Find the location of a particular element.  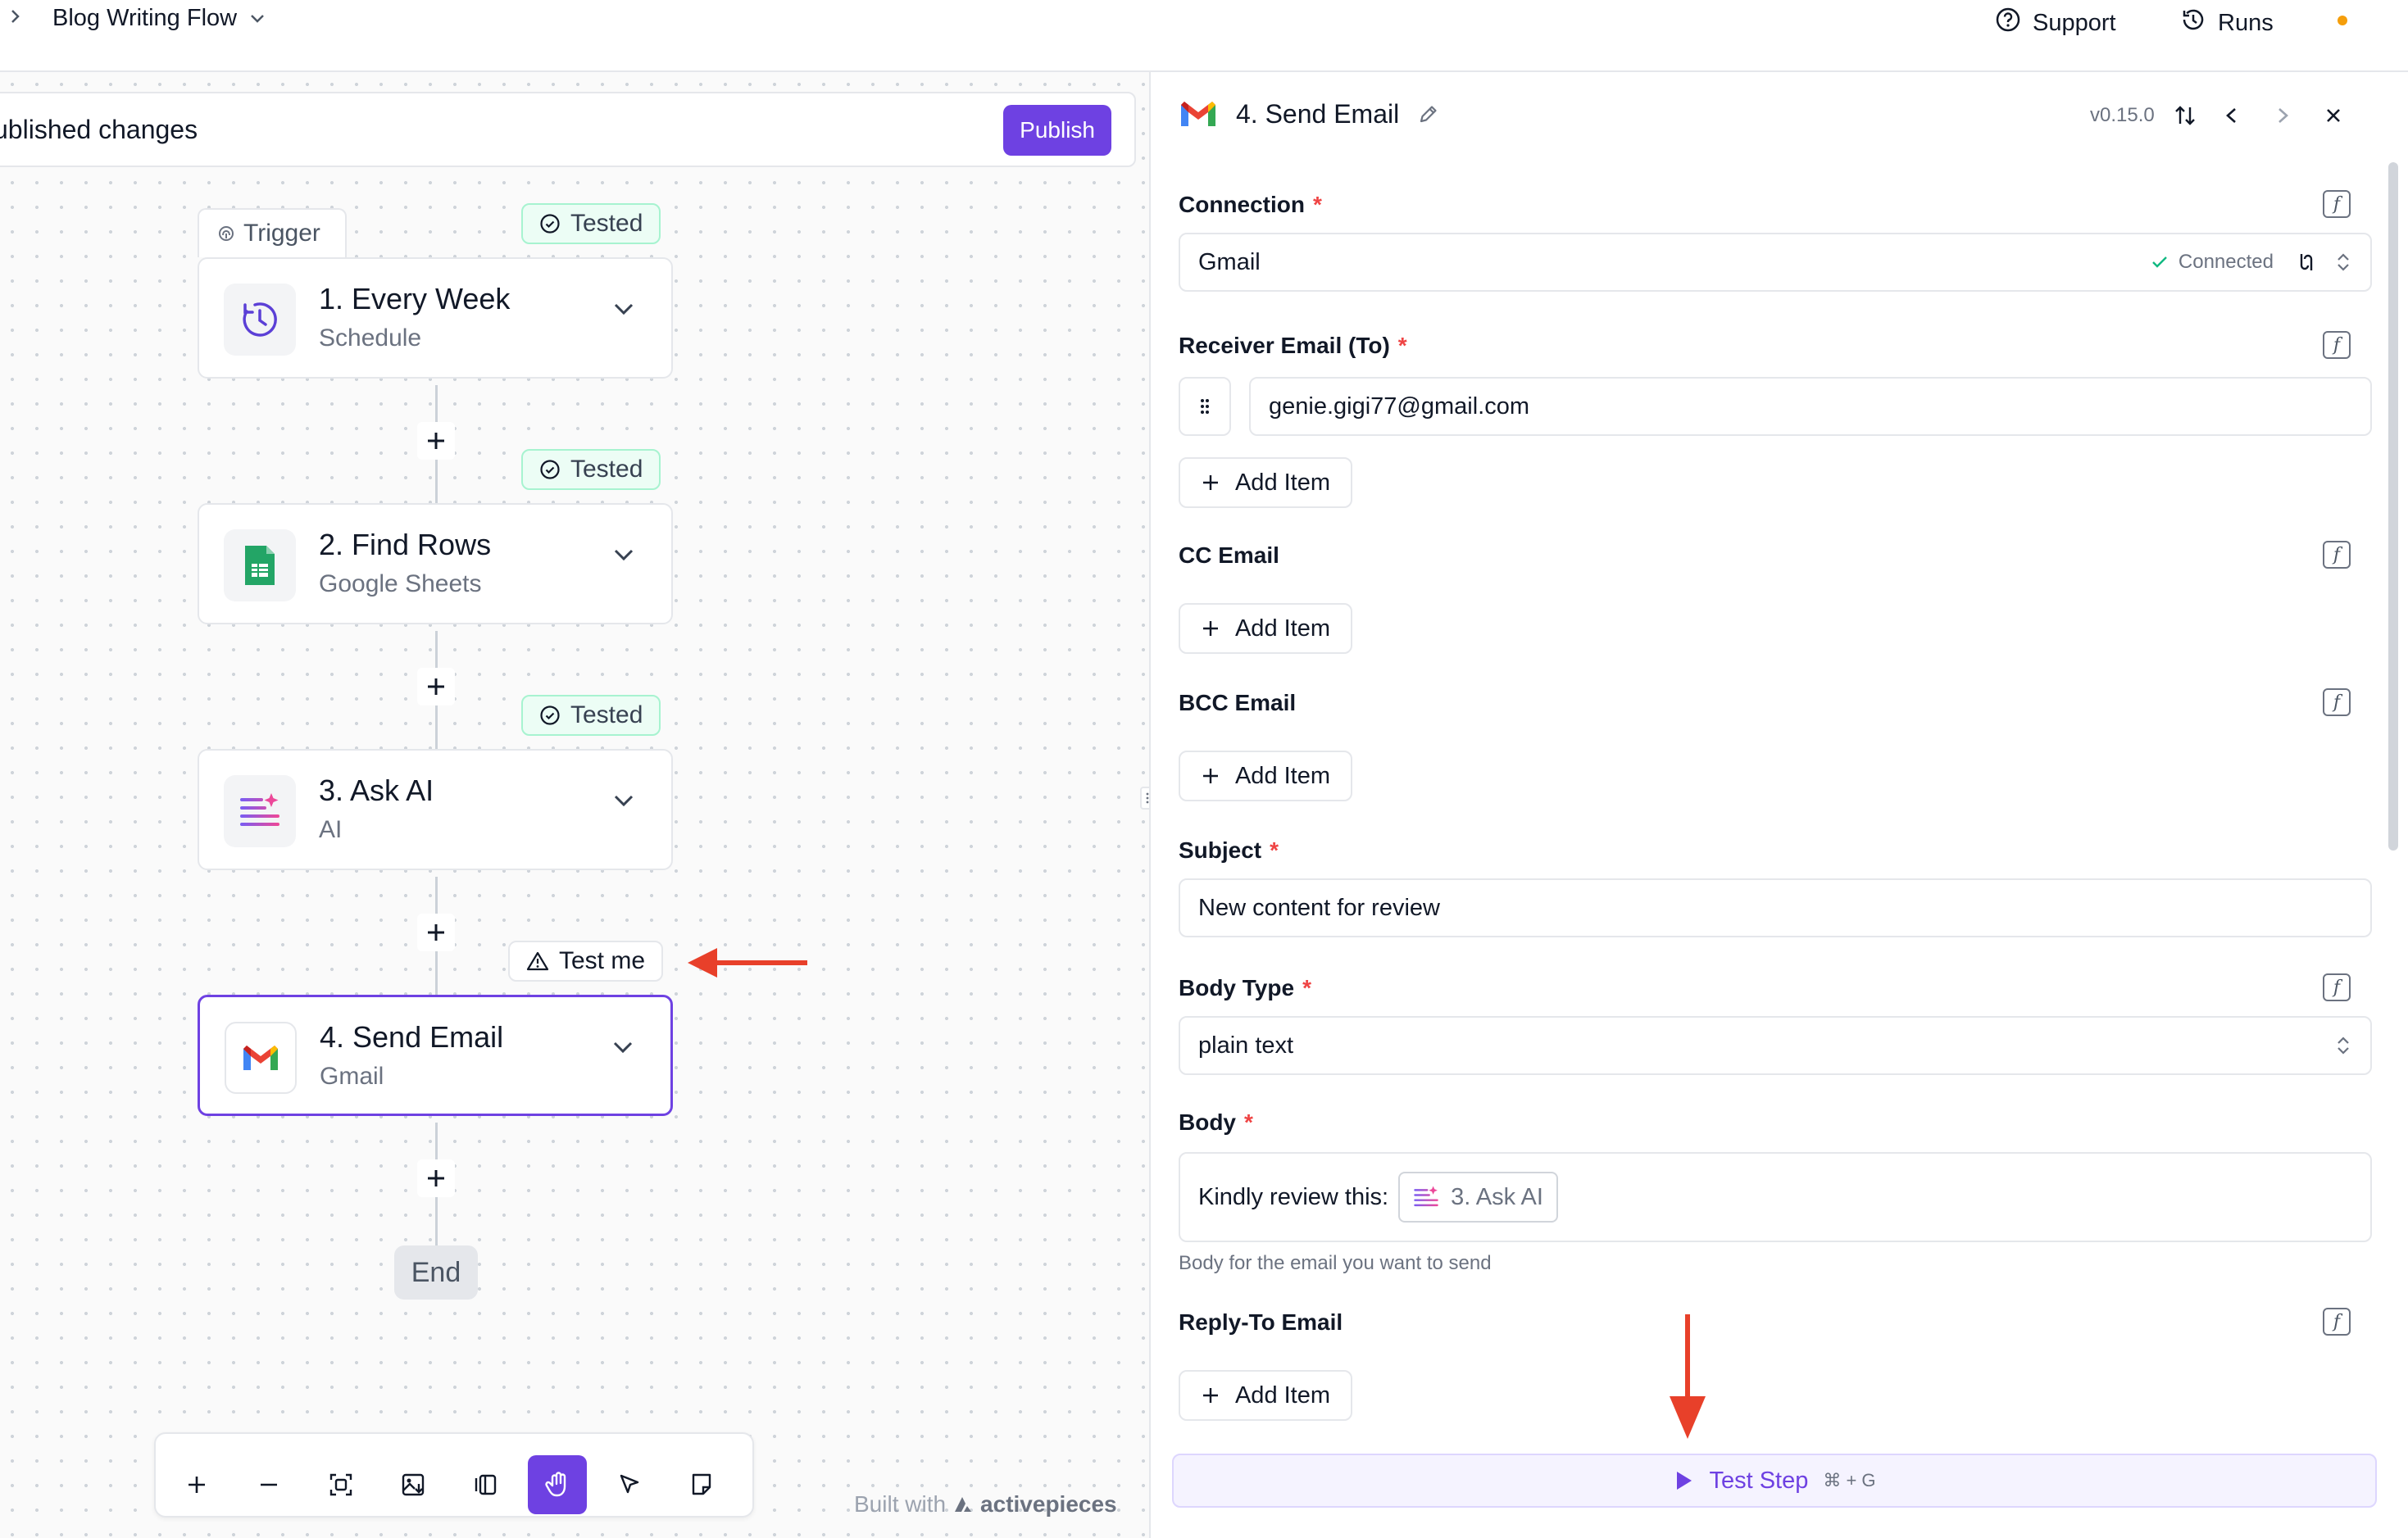

add-reply-to-button: Add Item is located at coordinates (1265, 1396).